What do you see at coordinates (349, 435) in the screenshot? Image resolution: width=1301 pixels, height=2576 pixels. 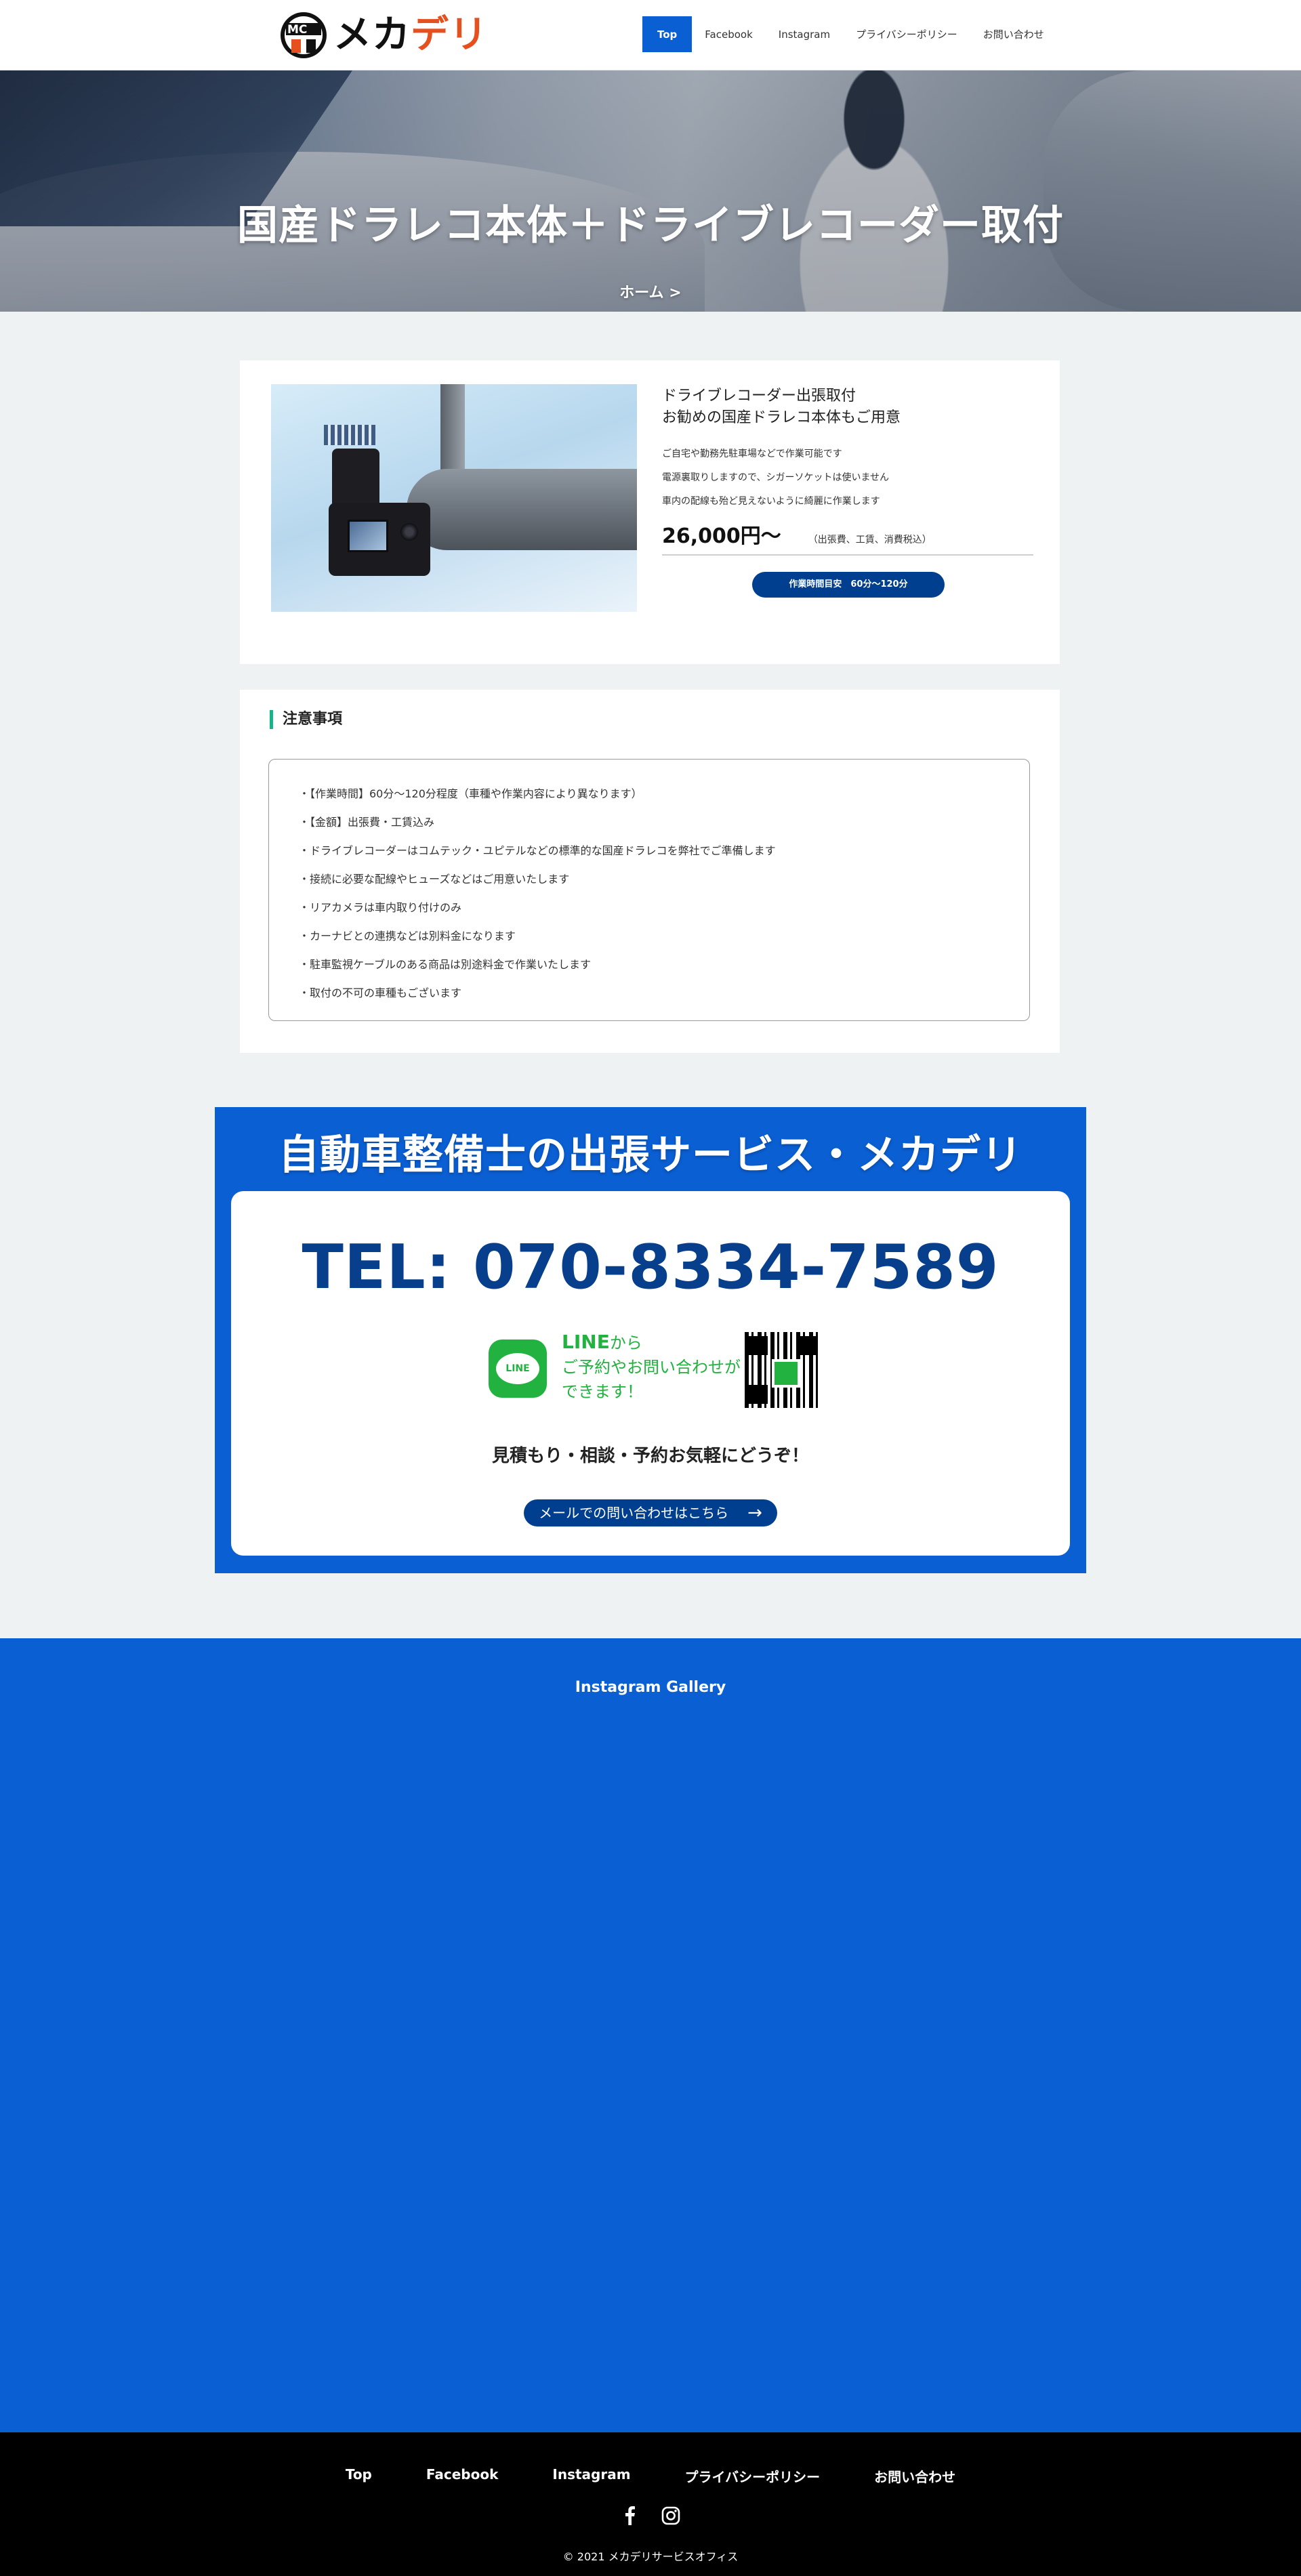 I see `windshield-sticker` at bounding box center [349, 435].